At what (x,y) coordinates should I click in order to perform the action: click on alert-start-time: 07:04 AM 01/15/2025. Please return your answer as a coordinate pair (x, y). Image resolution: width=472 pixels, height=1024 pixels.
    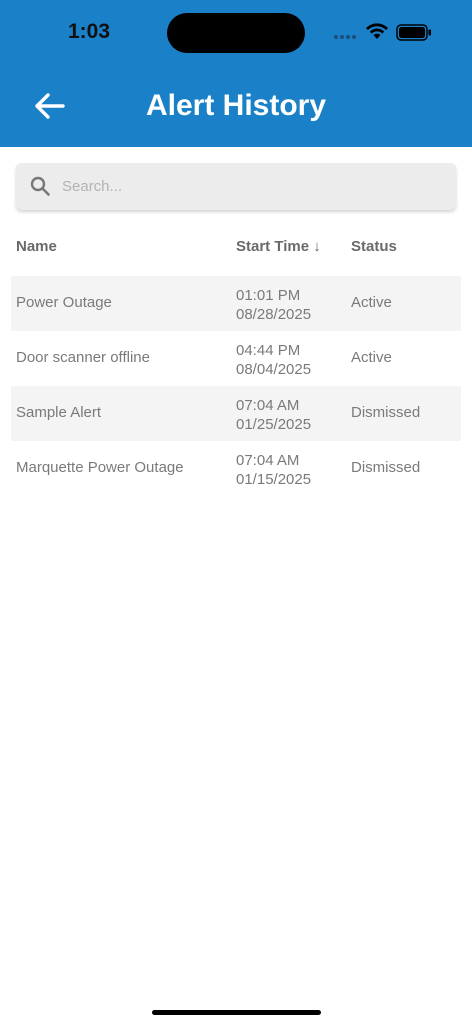
    Looking at the image, I should click on (273, 470).